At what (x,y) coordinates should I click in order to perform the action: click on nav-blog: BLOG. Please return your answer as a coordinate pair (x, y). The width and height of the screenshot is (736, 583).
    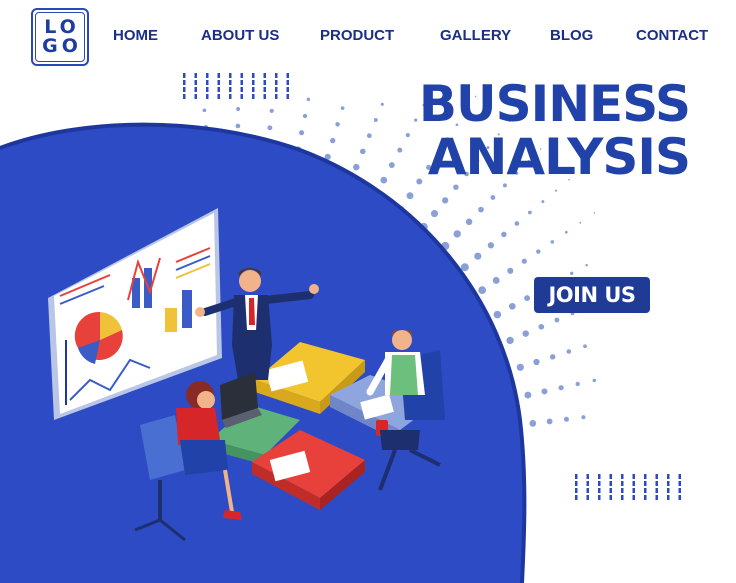
    Looking at the image, I should click on (571, 35).